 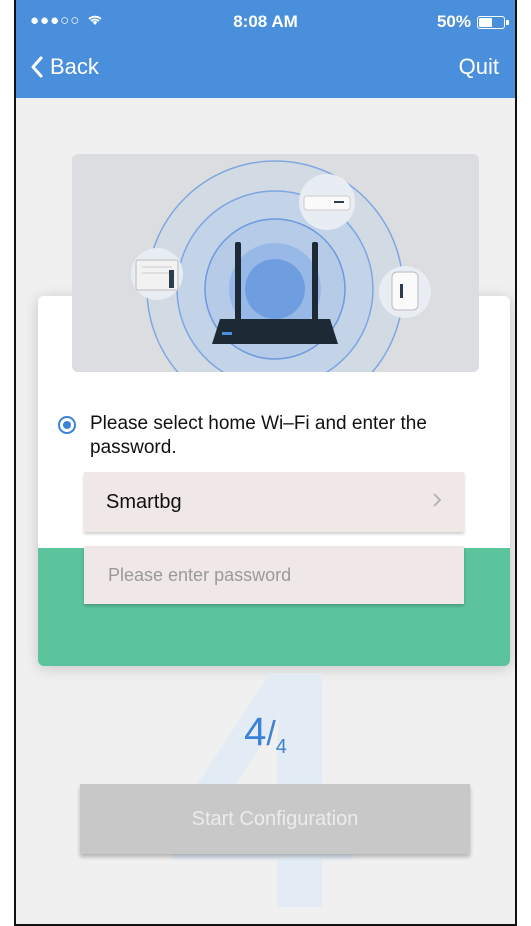 What do you see at coordinates (275, 819) in the screenshot?
I see `start-configuration-button: Start Configuration` at bounding box center [275, 819].